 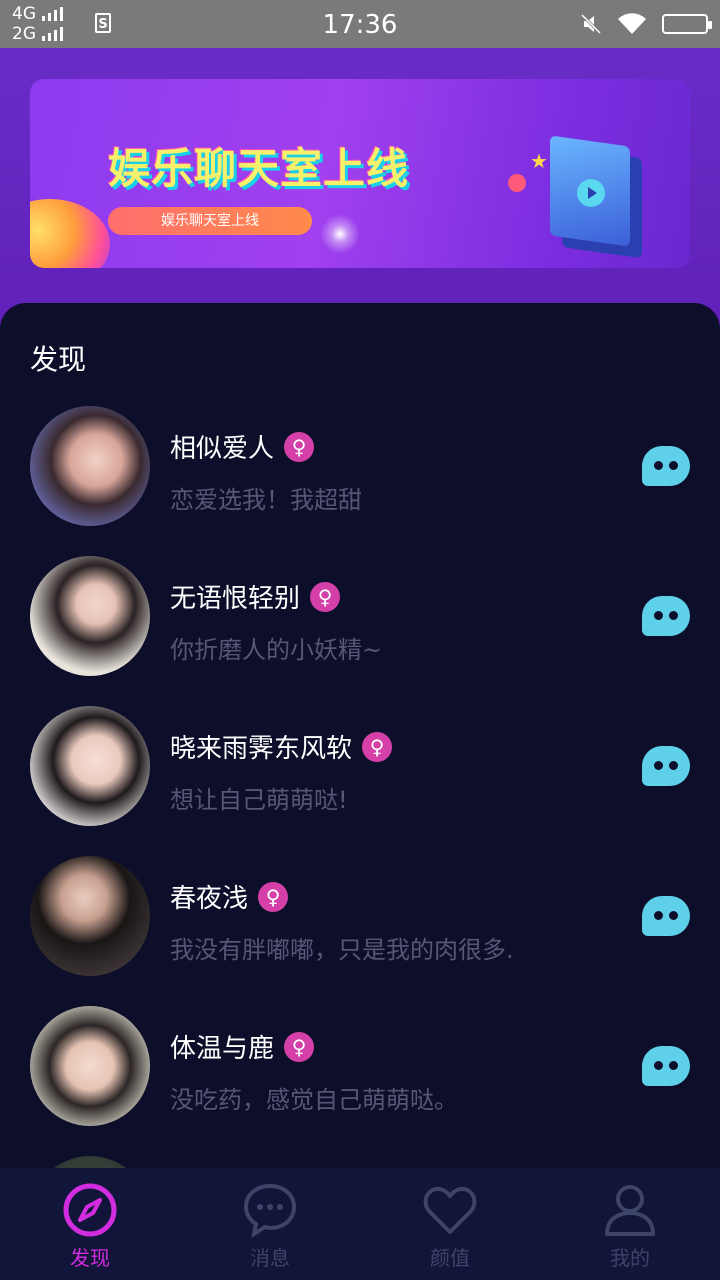 I want to click on user-signature: 你折磨人的小妖精~, so click(x=276, y=650).